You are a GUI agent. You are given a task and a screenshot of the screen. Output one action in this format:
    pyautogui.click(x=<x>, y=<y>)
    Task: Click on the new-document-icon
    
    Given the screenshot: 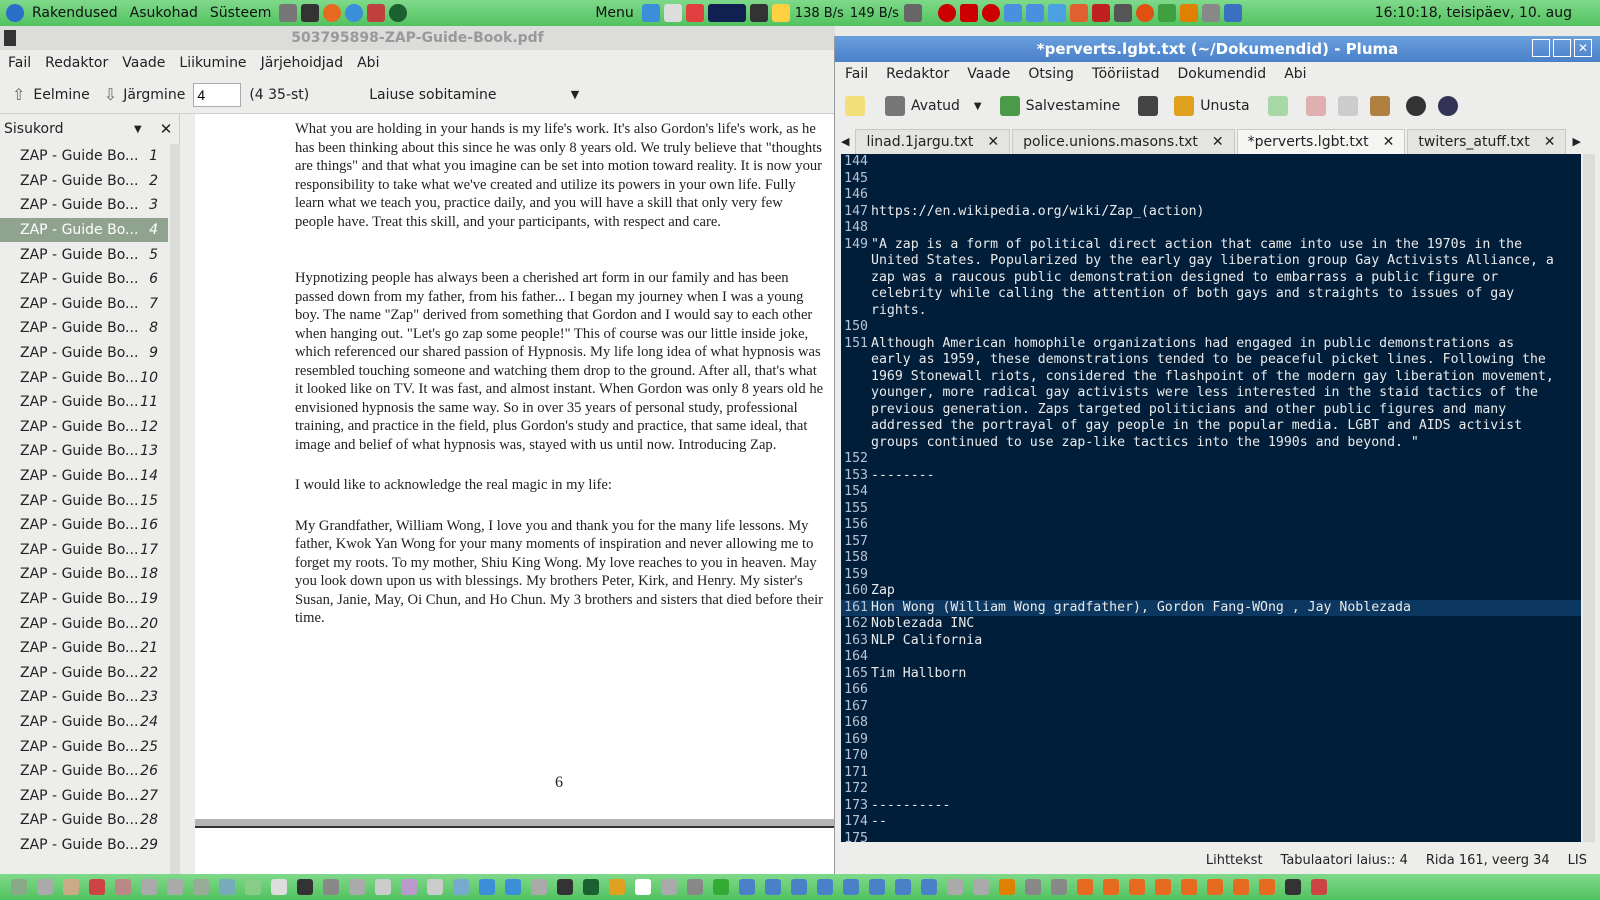 What is the action you would take?
    pyautogui.click(x=855, y=106)
    